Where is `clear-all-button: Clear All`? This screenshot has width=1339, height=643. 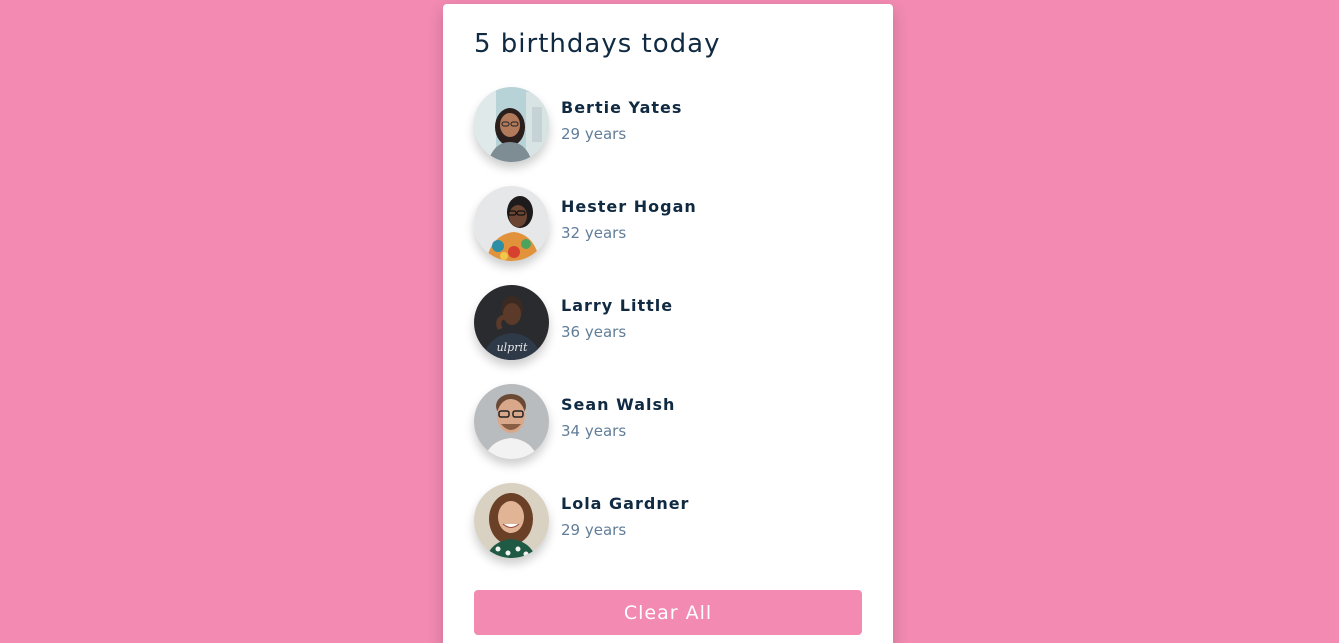 clear-all-button: Clear All is located at coordinates (668, 612).